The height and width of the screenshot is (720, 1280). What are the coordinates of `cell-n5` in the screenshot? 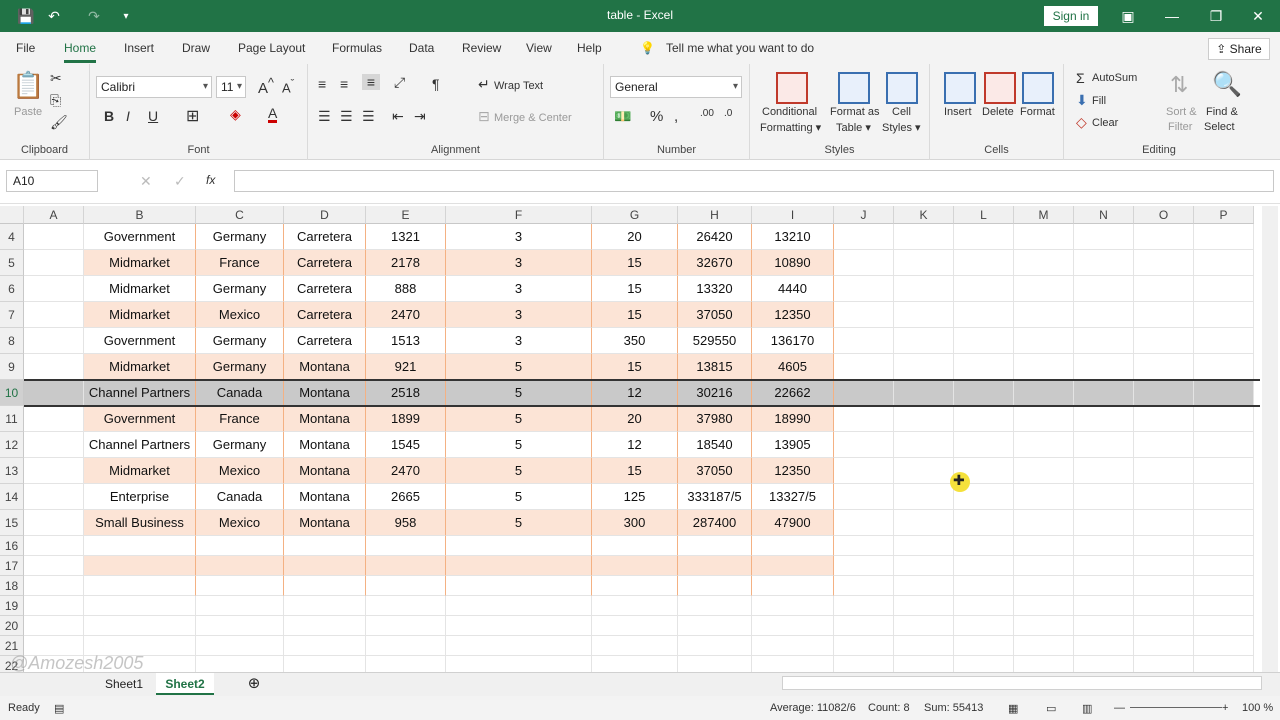 It's located at (1104, 263).